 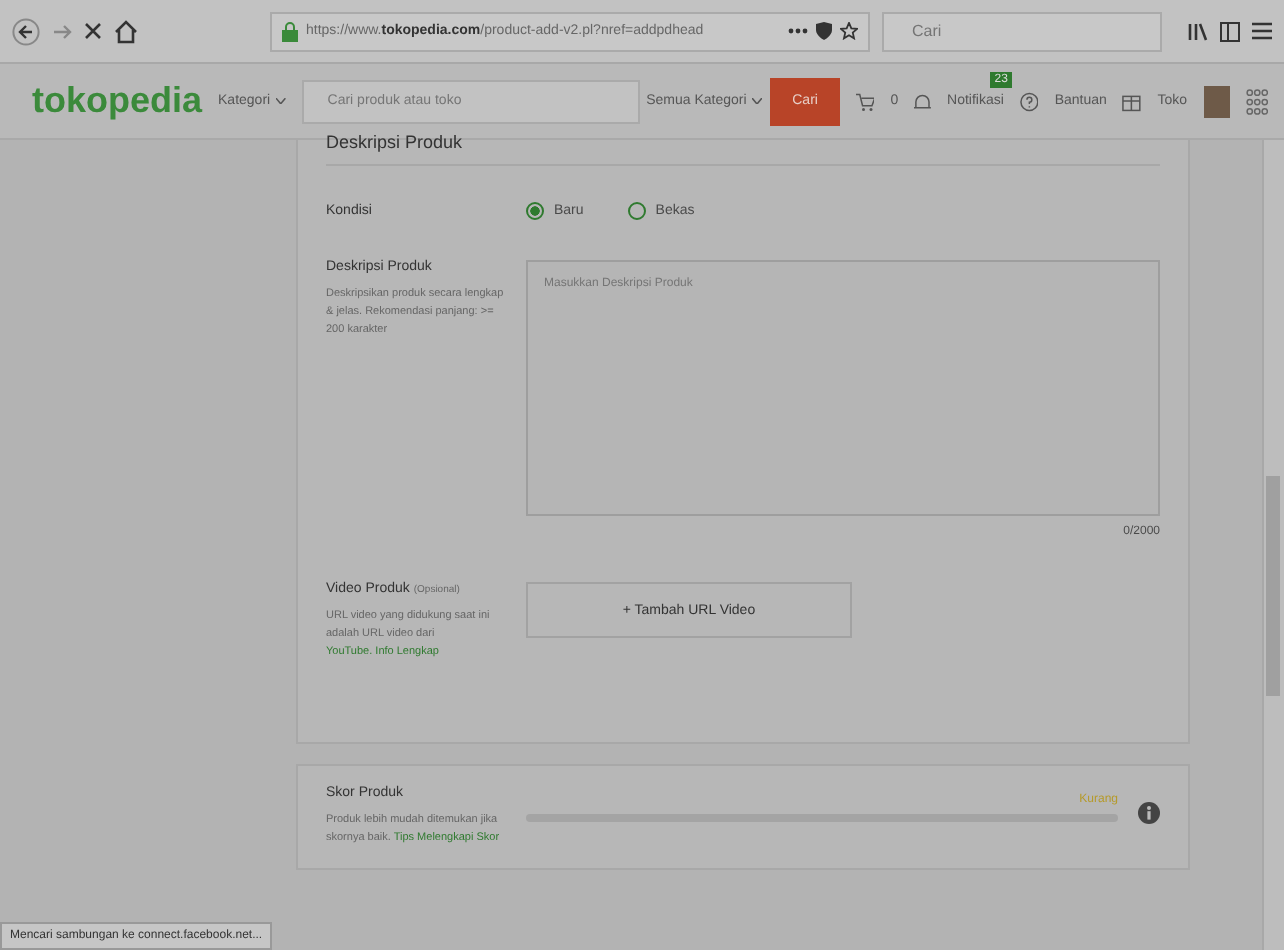 What do you see at coordinates (290, 31) in the screenshot?
I see `lock-icon` at bounding box center [290, 31].